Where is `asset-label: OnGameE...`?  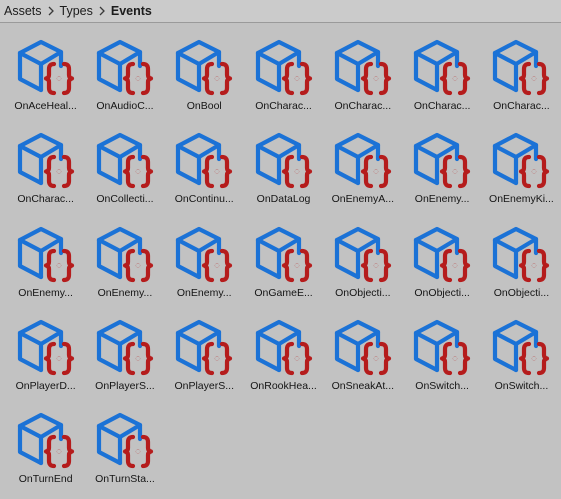
asset-label: OnGameE... is located at coordinates (284, 293).